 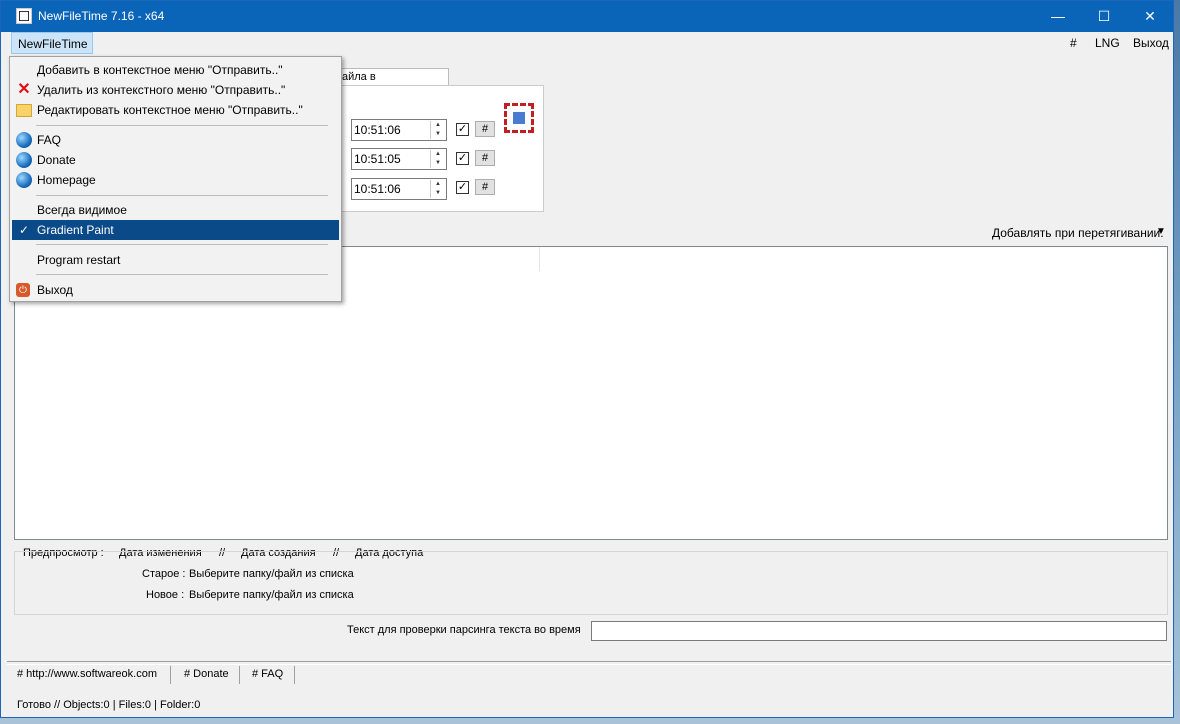 I want to click on window-title: NewFileTime 7.16 - x64, so click(x=101, y=16).